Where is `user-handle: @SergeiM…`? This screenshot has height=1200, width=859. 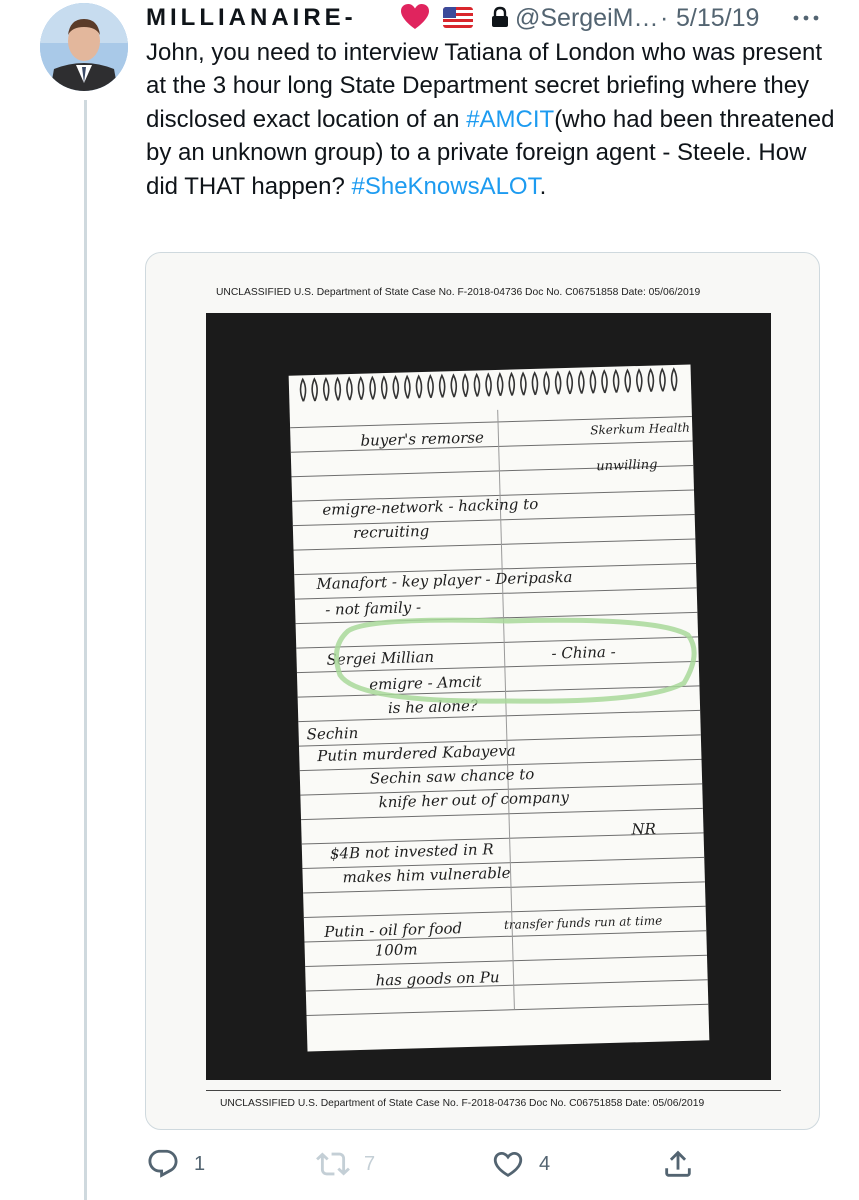 user-handle: @SergeiM… is located at coordinates (586, 18).